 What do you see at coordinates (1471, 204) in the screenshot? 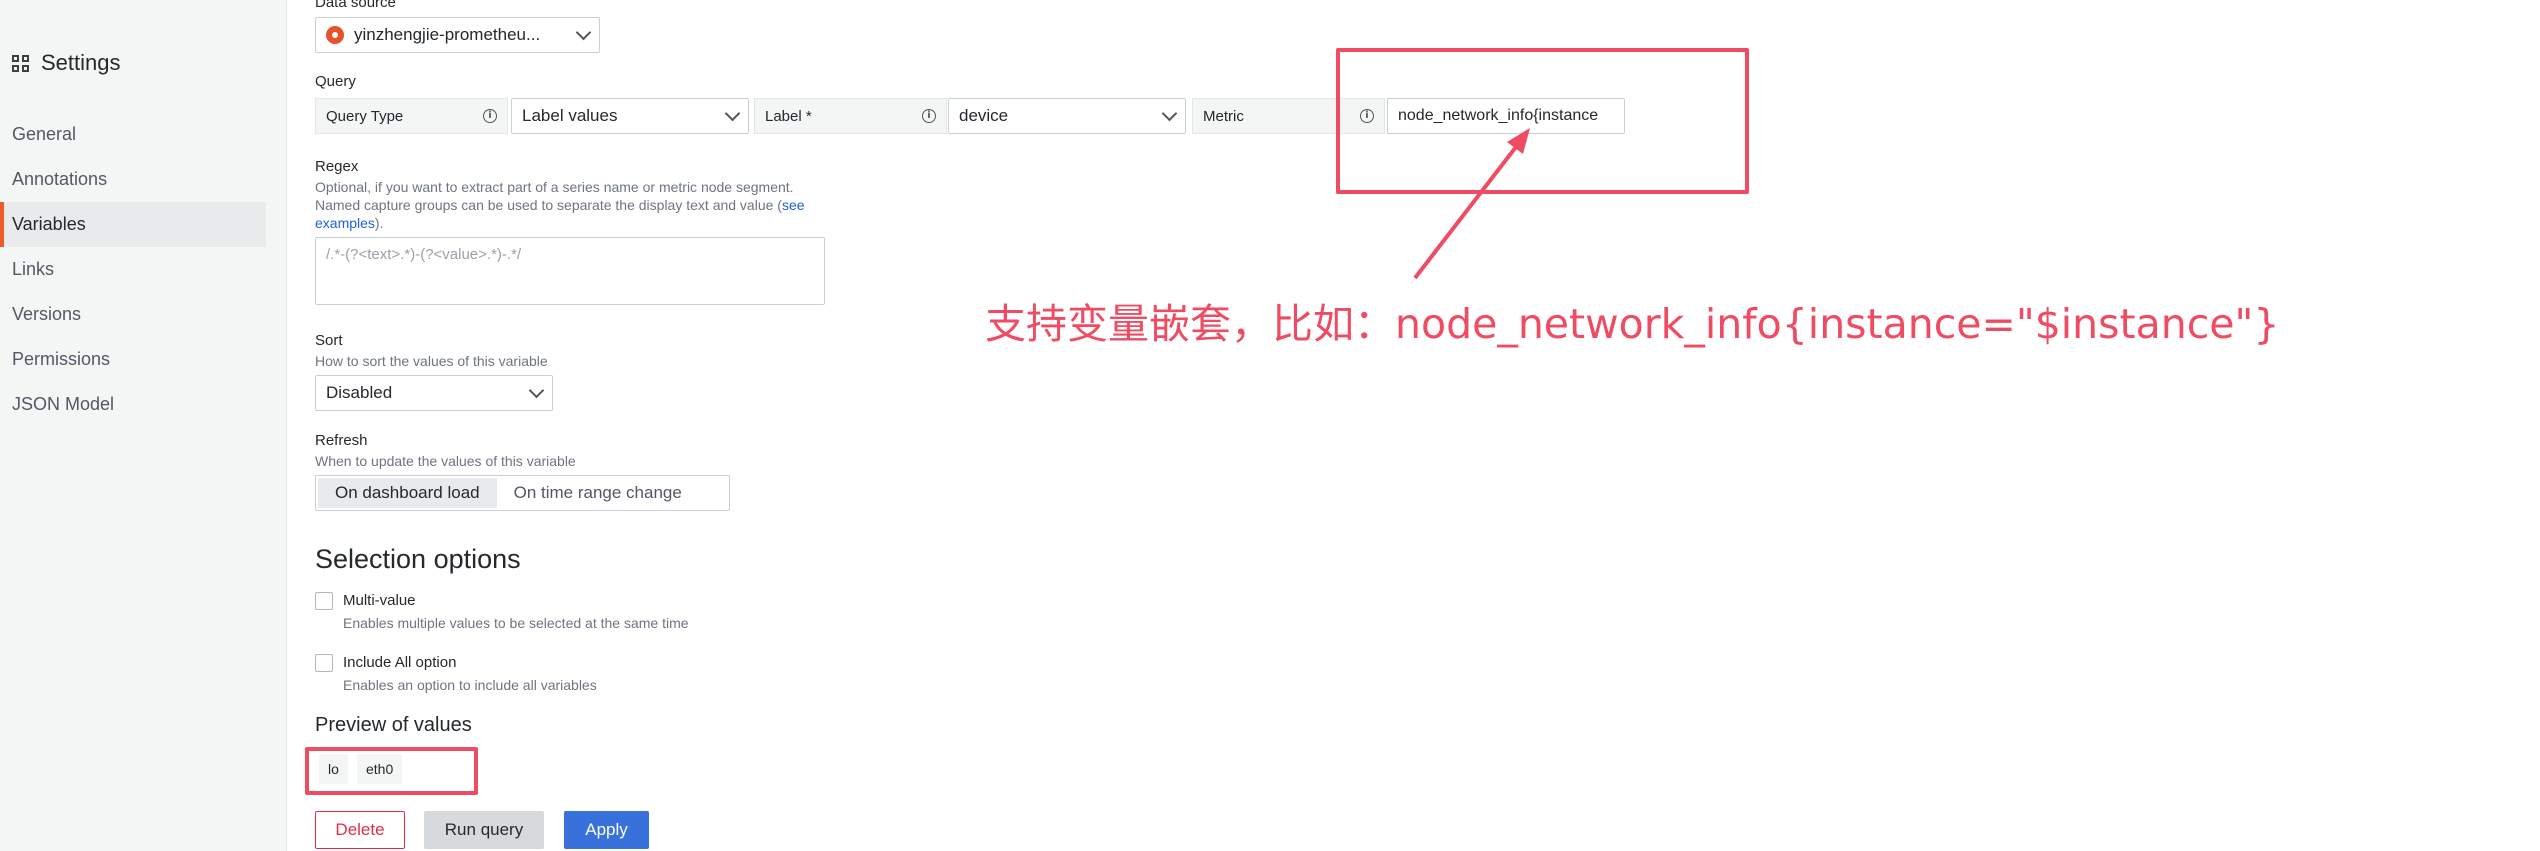
I see `annotation-arrow` at bounding box center [1471, 204].